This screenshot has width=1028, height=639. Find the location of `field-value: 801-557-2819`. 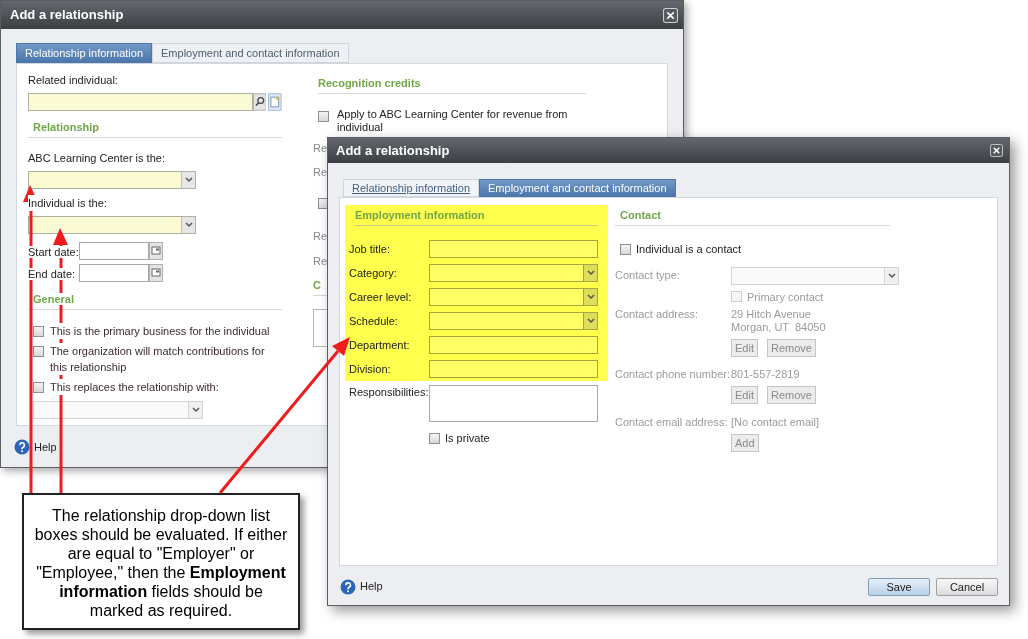

field-value: 801-557-2819 is located at coordinates (766, 374).